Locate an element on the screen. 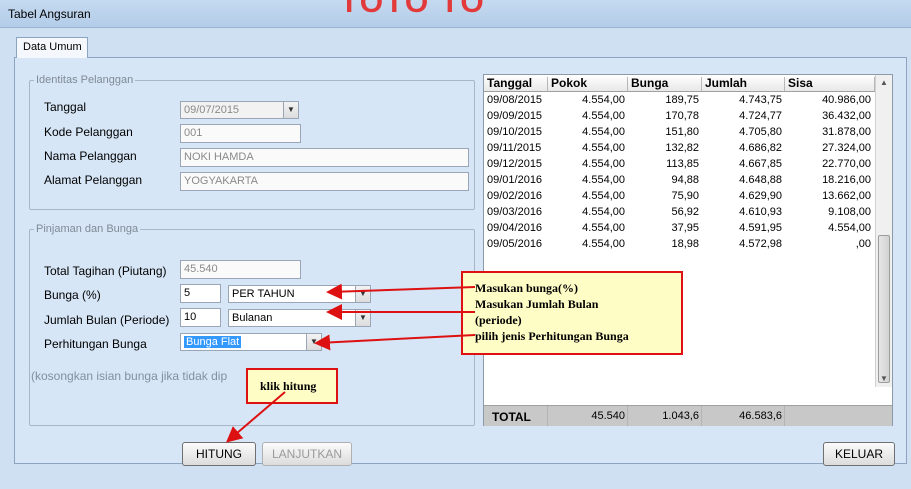  total-label: TOTAL is located at coordinates (511, 417).